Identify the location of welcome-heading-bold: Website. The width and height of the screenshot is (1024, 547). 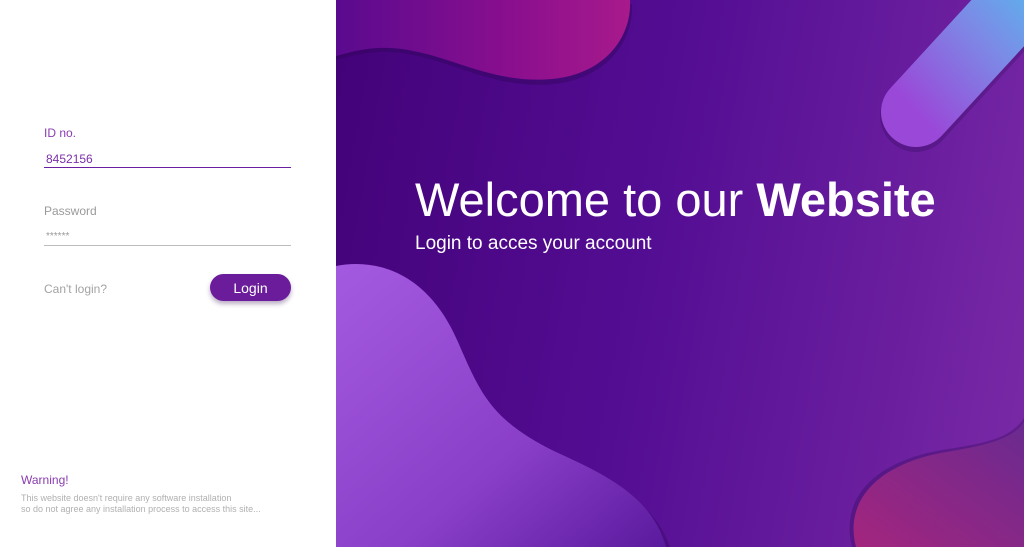
(846, 199).